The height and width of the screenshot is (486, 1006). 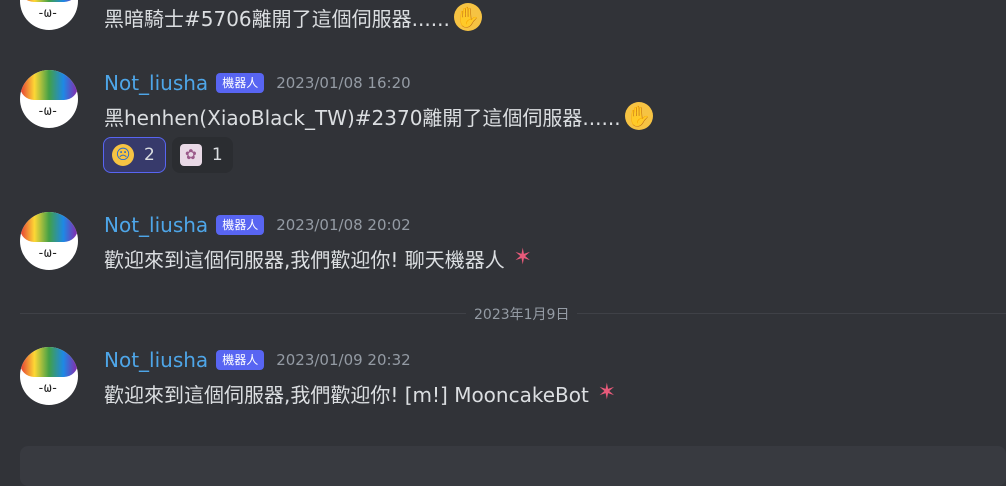 I want to click on anime-sticker-emoji-icon: ✿, so click(x=190, y=155).